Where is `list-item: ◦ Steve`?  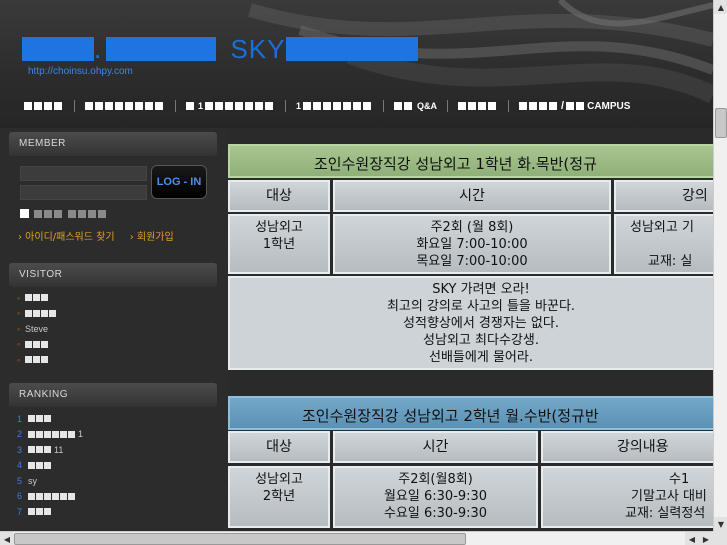 list-item: ◦ Steve is located at coordinates (37, 329).